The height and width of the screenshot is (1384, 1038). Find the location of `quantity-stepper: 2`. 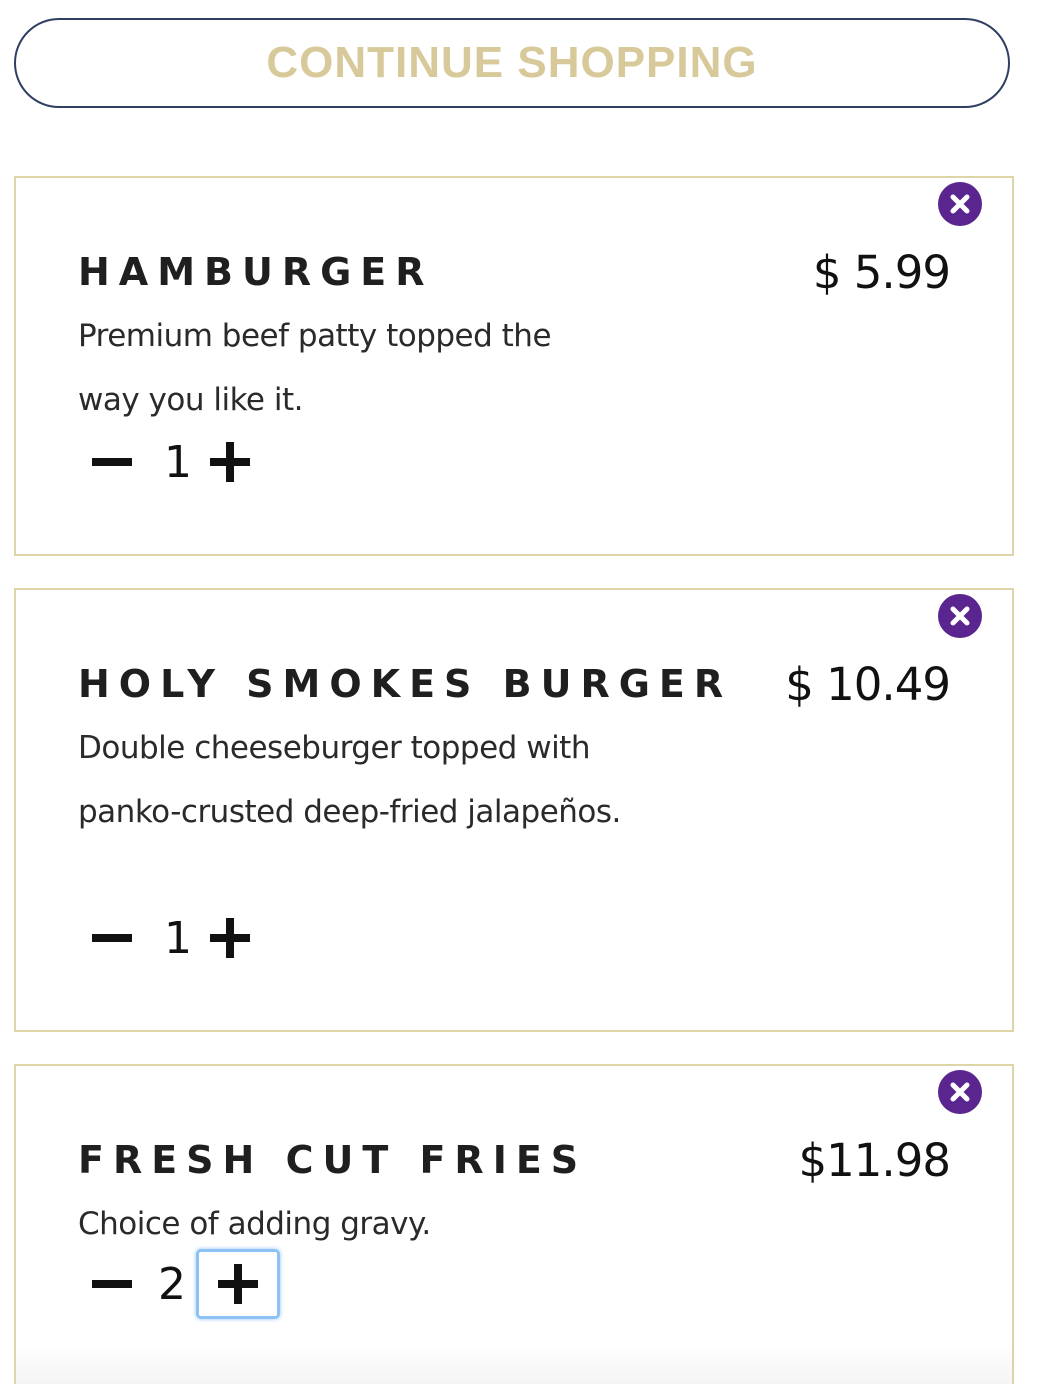

quantity-stepper: 2 is located at coordinates (184, 1284).